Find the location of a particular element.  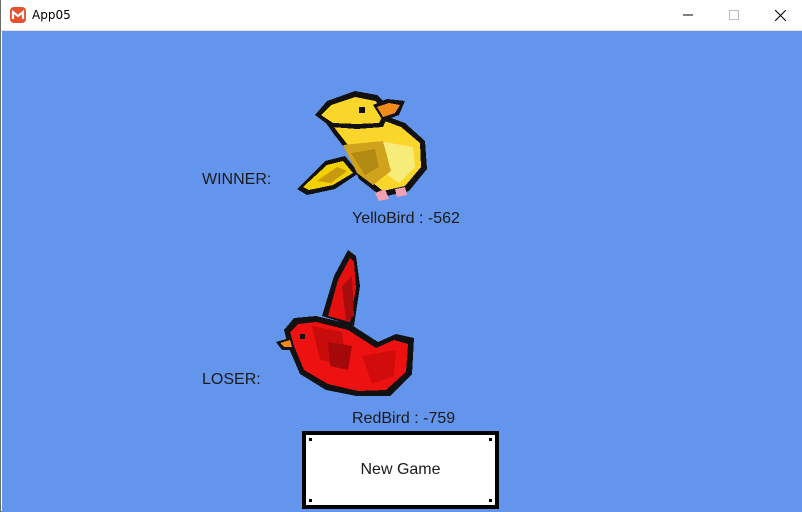

new-game-button: New Game is located at coordinates (400, 470).